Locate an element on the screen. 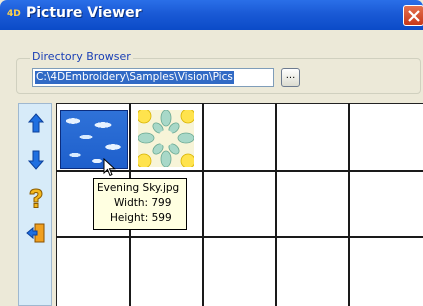 The width and height of the screenshot is (423, 306). tooltip-filename: Evening Sky.jpg is located at coordinates (138, 188).